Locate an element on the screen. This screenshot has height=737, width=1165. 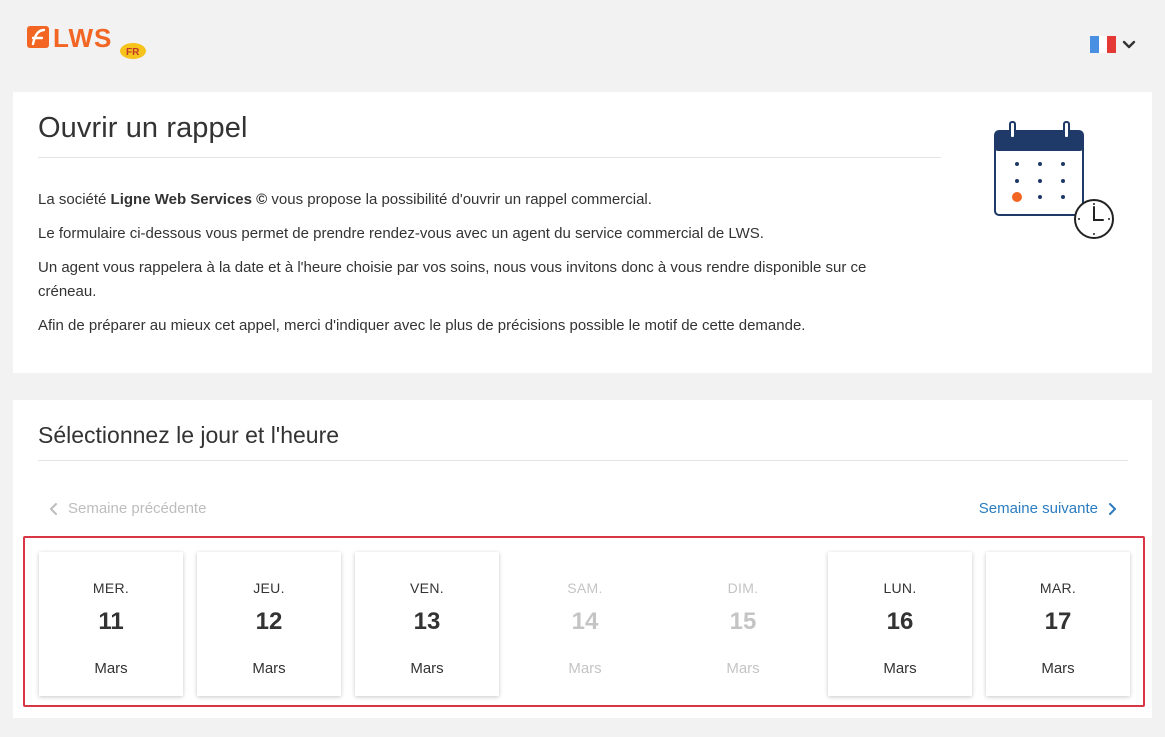
calendar-clock-icon is located at coordinates (1054, 180).